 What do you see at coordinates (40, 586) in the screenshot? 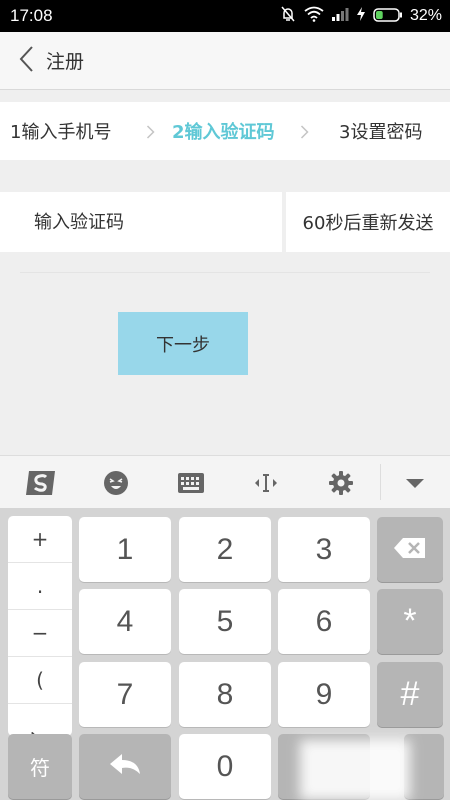
I see `symbol-key: .` at bounding box center [40, 586].